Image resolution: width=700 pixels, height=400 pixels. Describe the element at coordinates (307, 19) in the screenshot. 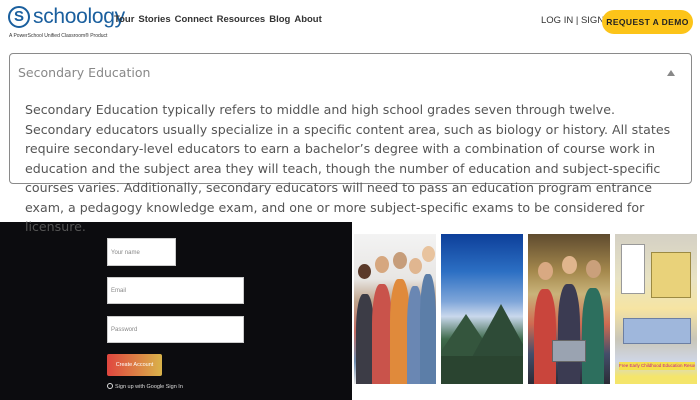

I see `nav-about: About` at that location.